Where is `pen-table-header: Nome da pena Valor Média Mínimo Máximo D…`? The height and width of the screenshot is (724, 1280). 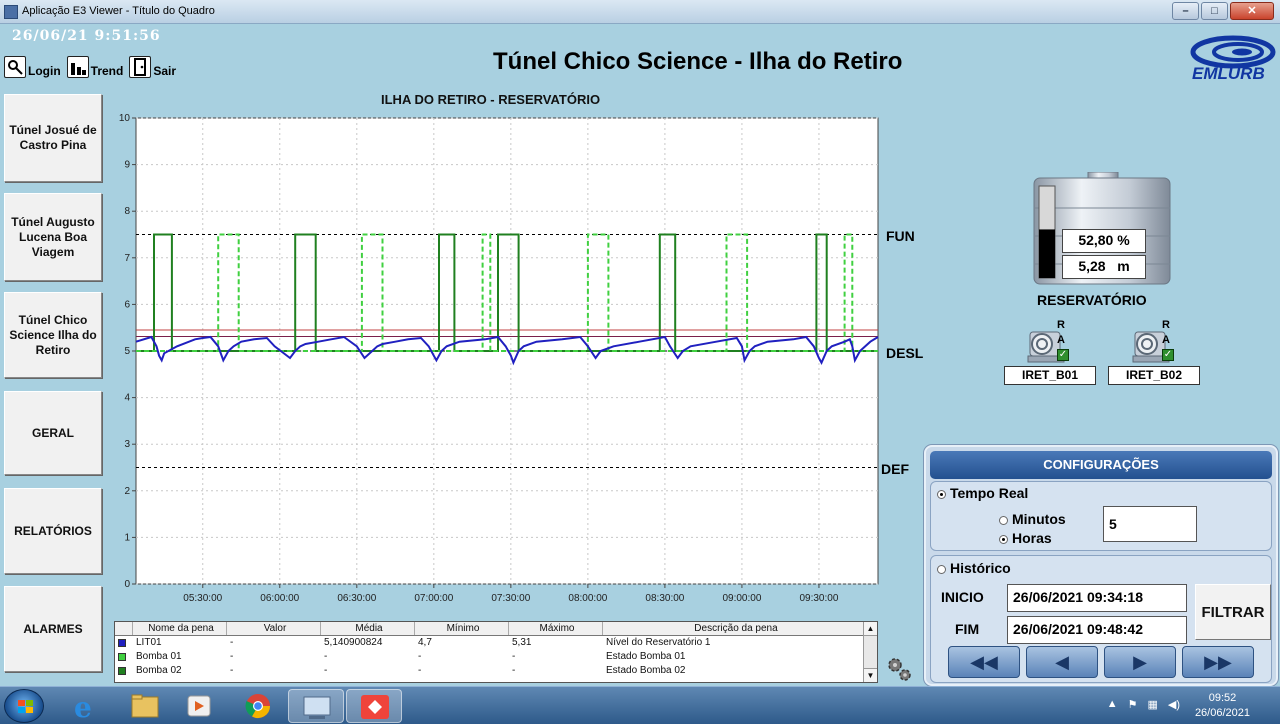 pen-table-header: Nome da pena Valor Média Mínimo Máximo D… is located at coordinates (496, 629).